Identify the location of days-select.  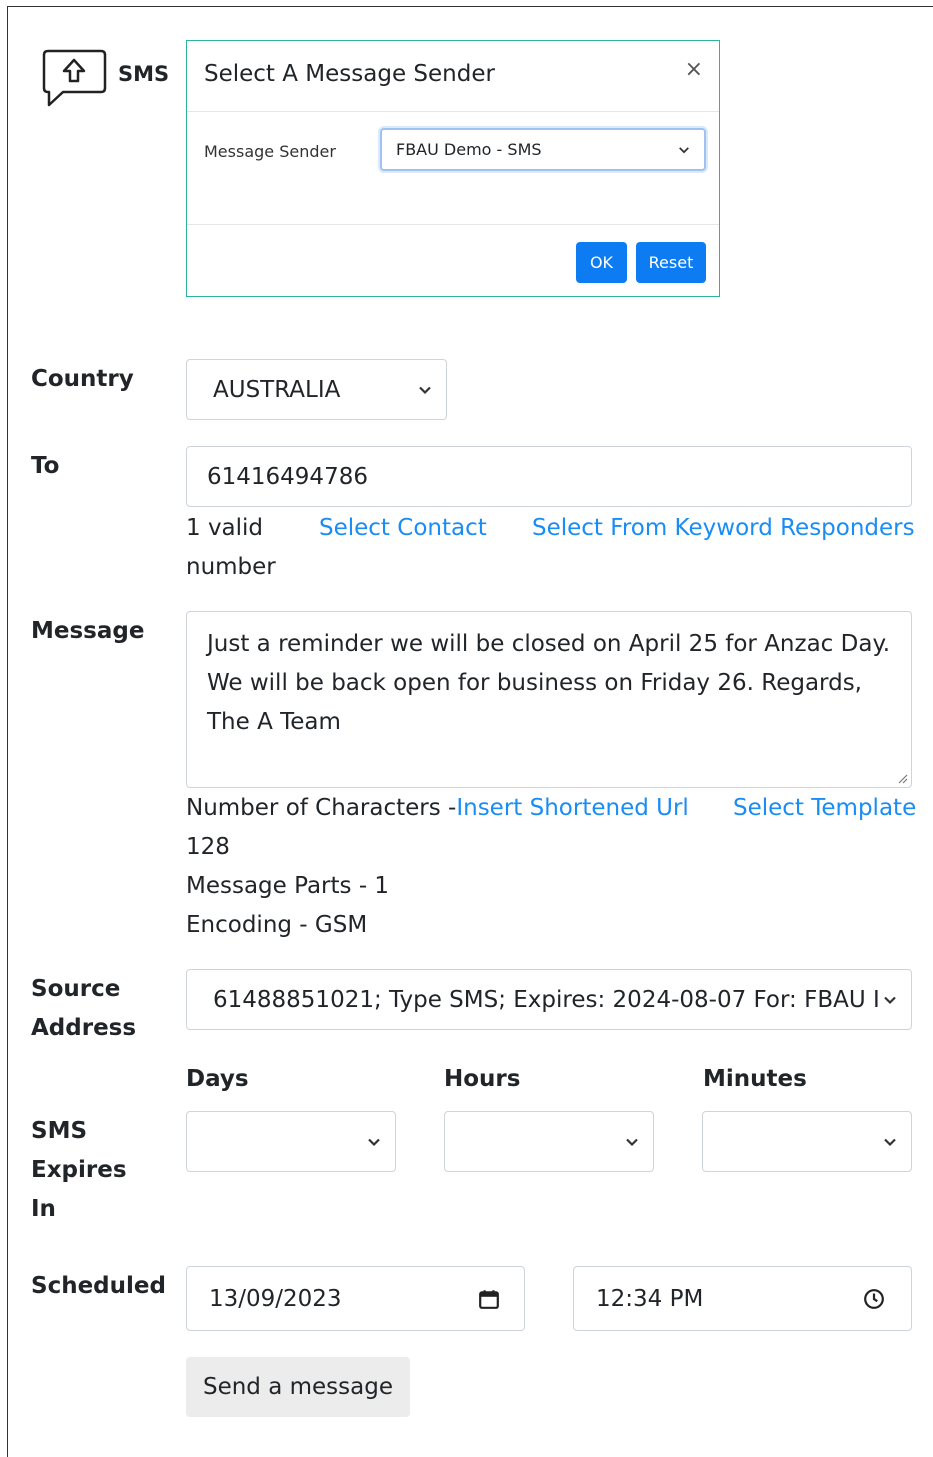
(291, 1141).